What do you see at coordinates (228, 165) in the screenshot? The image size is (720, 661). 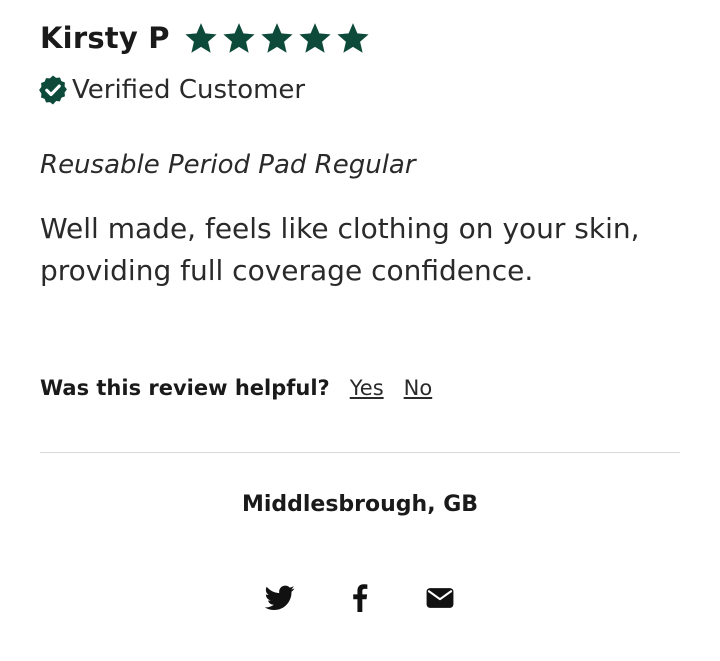 I see `product-name: Reusable Period Pad Regular` at bounding box center [228, 165].